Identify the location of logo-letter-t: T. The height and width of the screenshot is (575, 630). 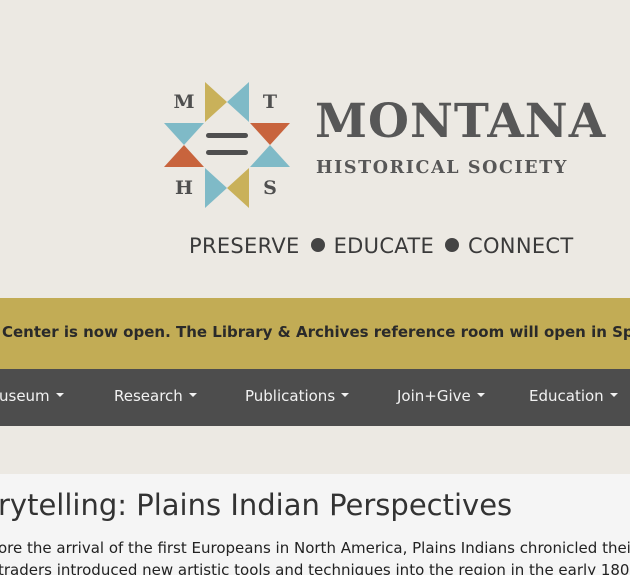
(270, 102).